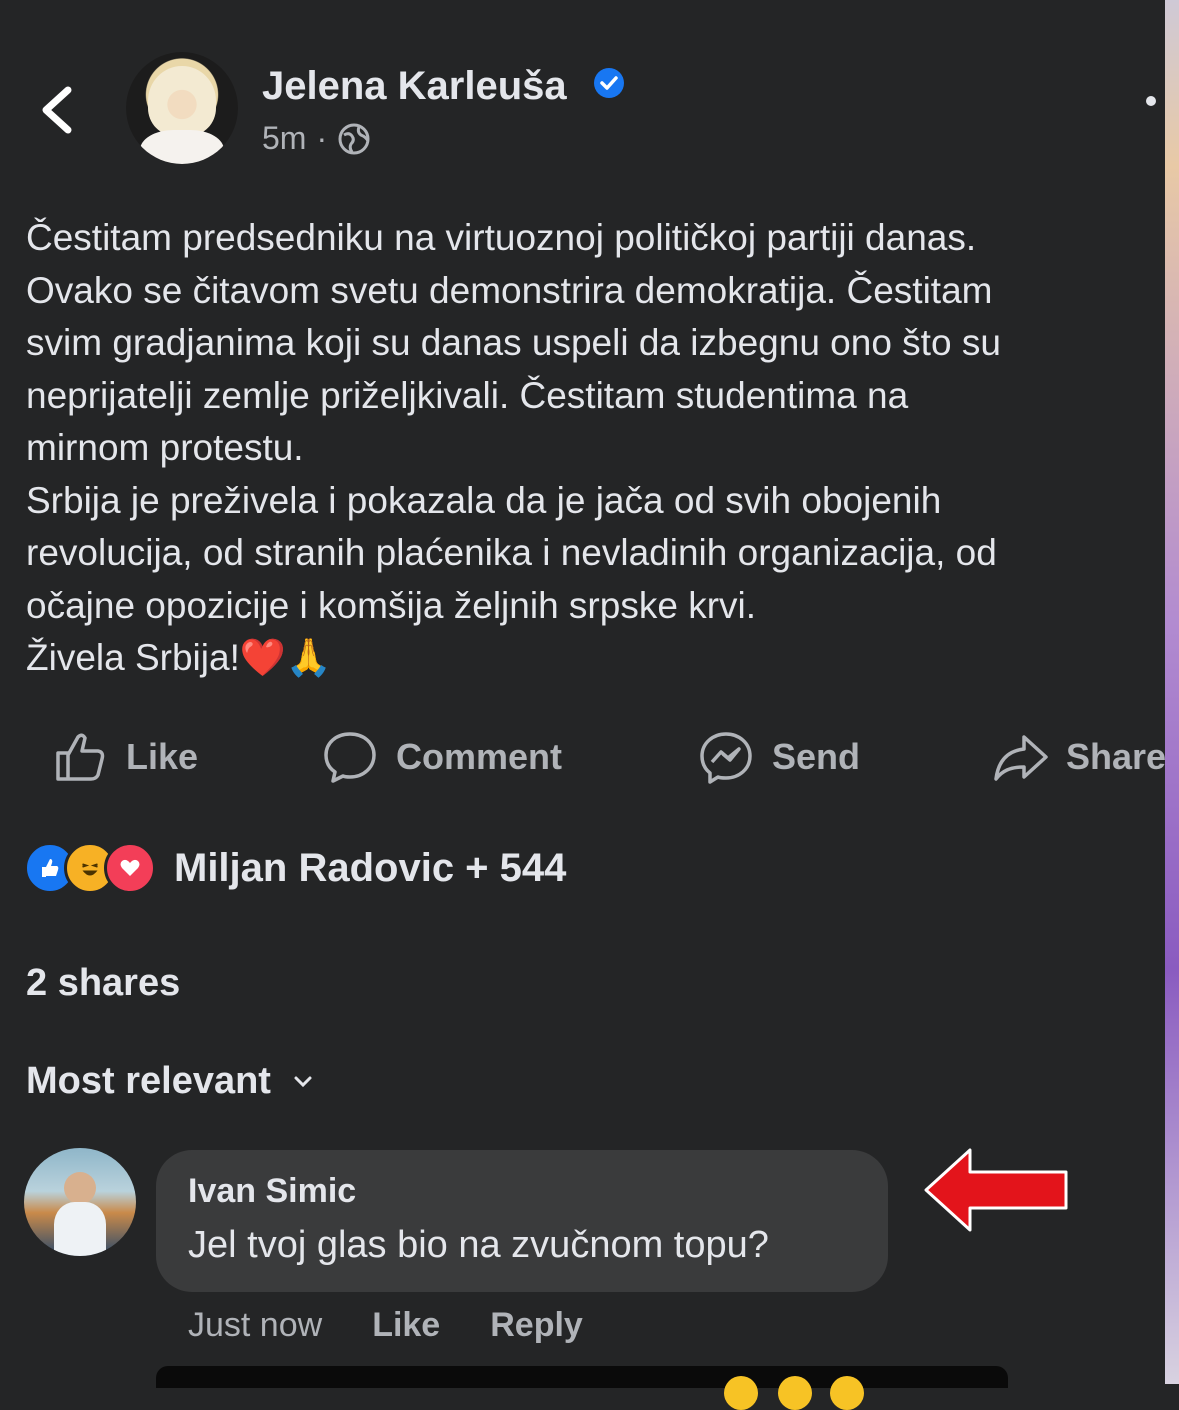 The image size is (1179, 1410). Describe the element at coordinates (996, 1190) in the screenshot. I see `red-arrow-annotation-icon` at that location.